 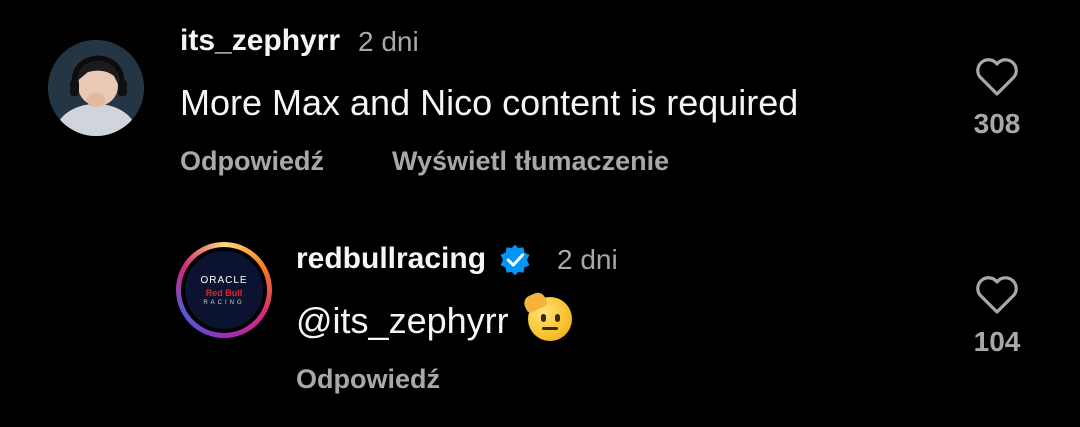 I want to click on comment-username: its_zephyrr, so click(x=260, y=41).